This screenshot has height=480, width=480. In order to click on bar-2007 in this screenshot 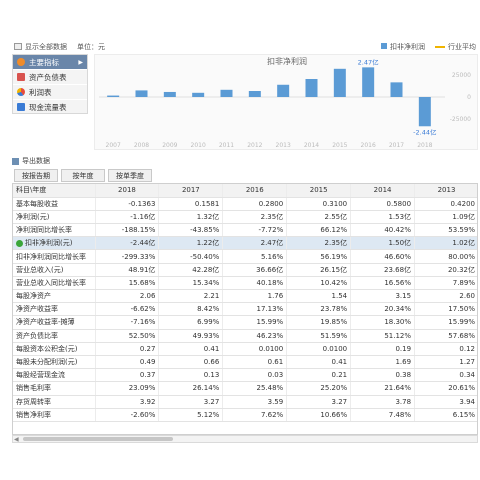, I will do `click(113, 96)`.